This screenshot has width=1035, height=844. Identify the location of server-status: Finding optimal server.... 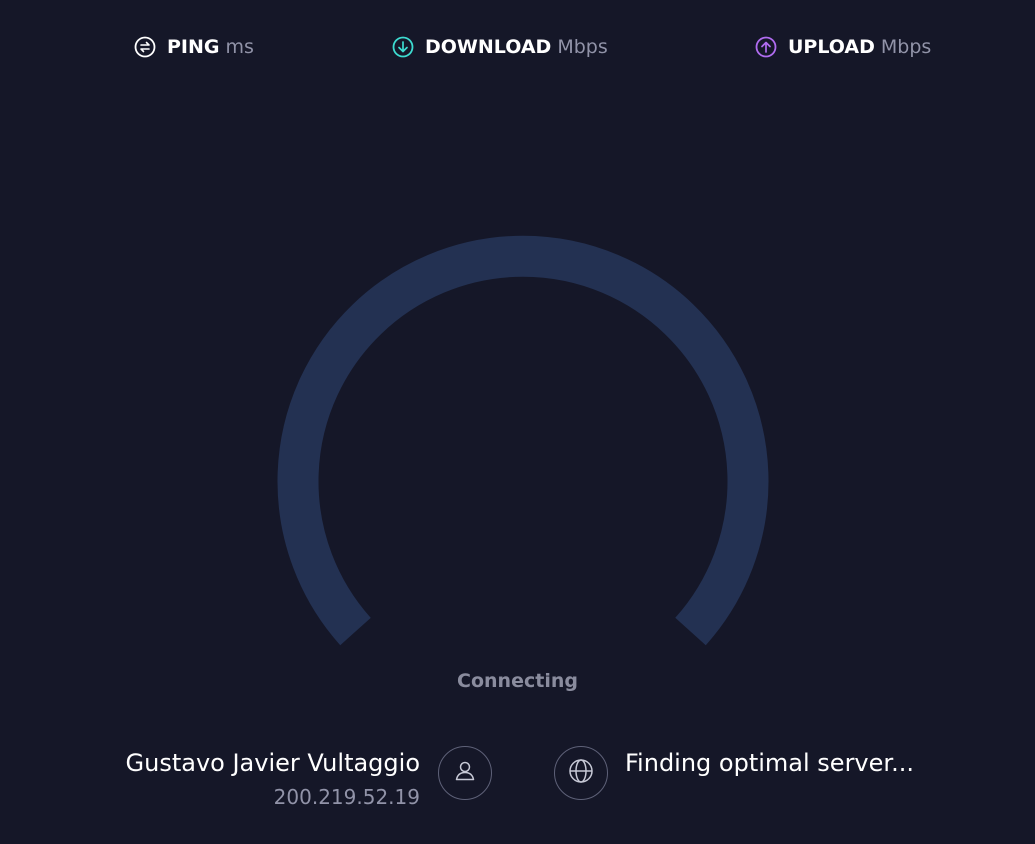
(769, 763).